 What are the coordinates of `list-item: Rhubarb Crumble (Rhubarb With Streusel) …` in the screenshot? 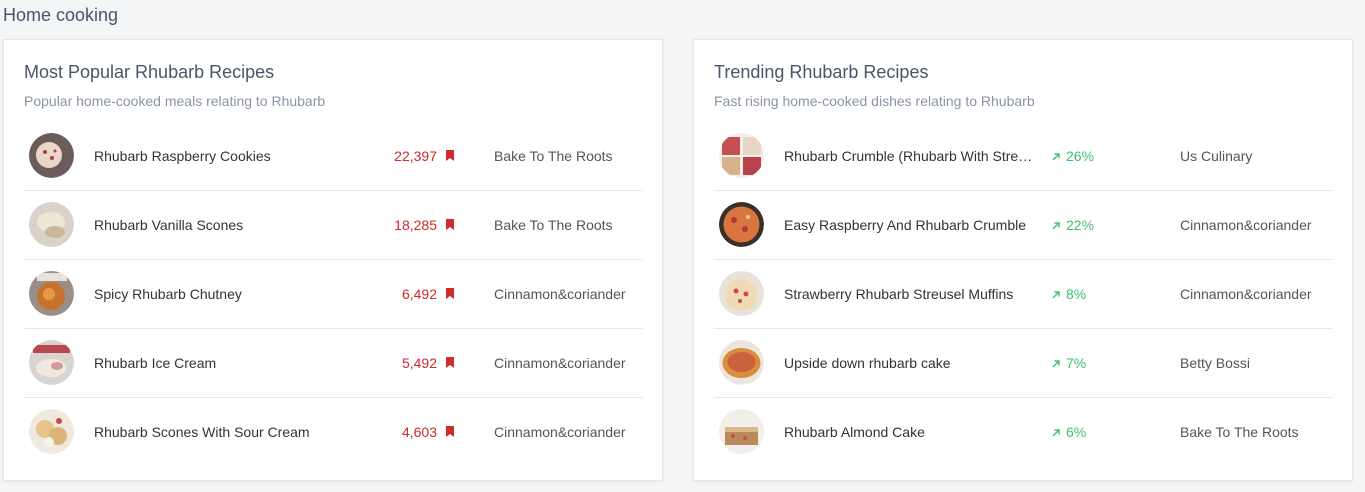 It's located at (1023, 156).